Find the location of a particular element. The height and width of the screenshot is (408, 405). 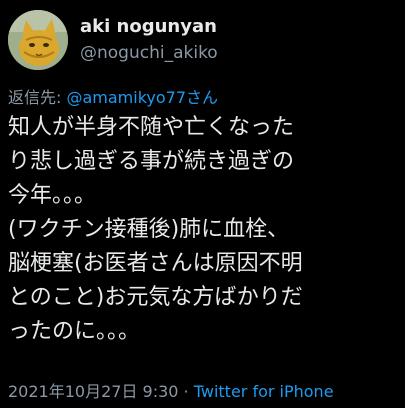

tweet-text-line: ったのに。。。 is located at coordinates (74, 331).